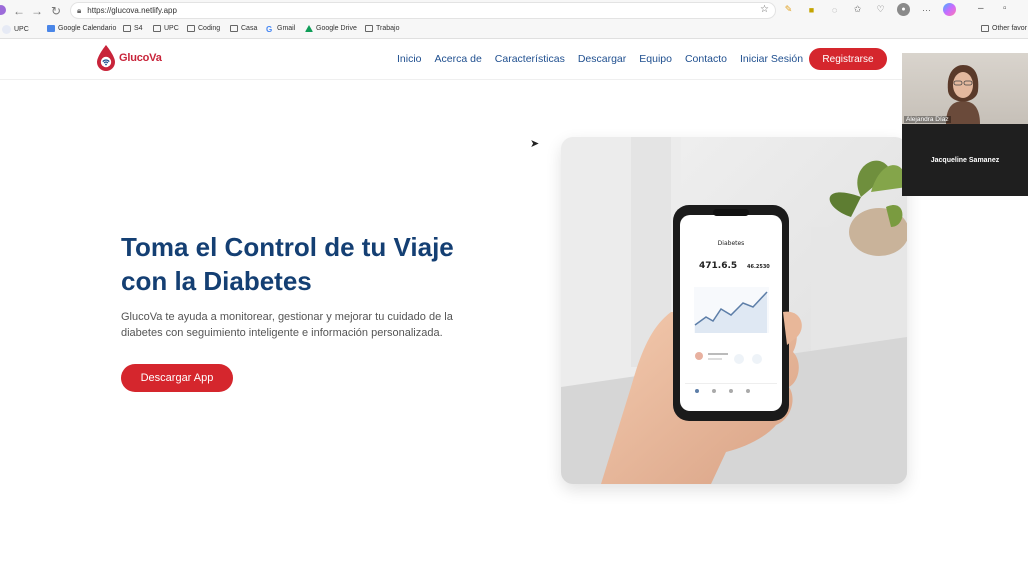  What do you see at coordinates (409, 59) in the screenshot?
I see `nav-inicio: Inicio` at bounding box center [409, 59].